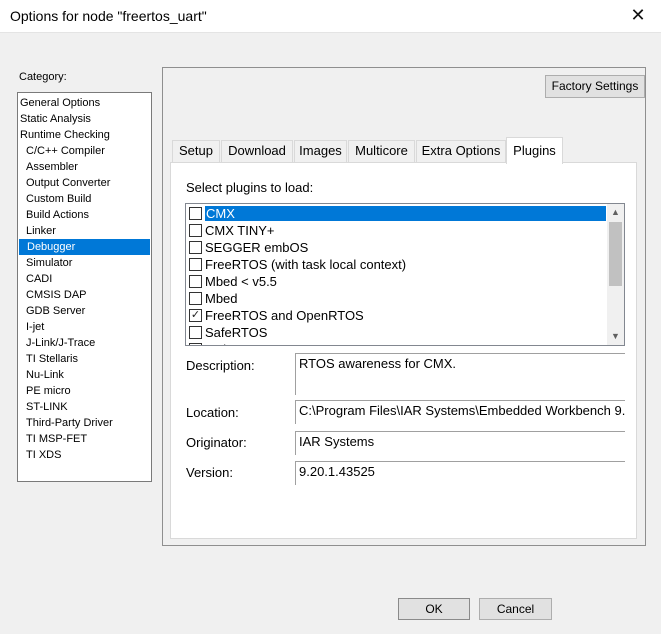 The width and height of the screenshot is (661, 634). I want to click on plugin-item: SEGGER embOS, so click(397, 247).